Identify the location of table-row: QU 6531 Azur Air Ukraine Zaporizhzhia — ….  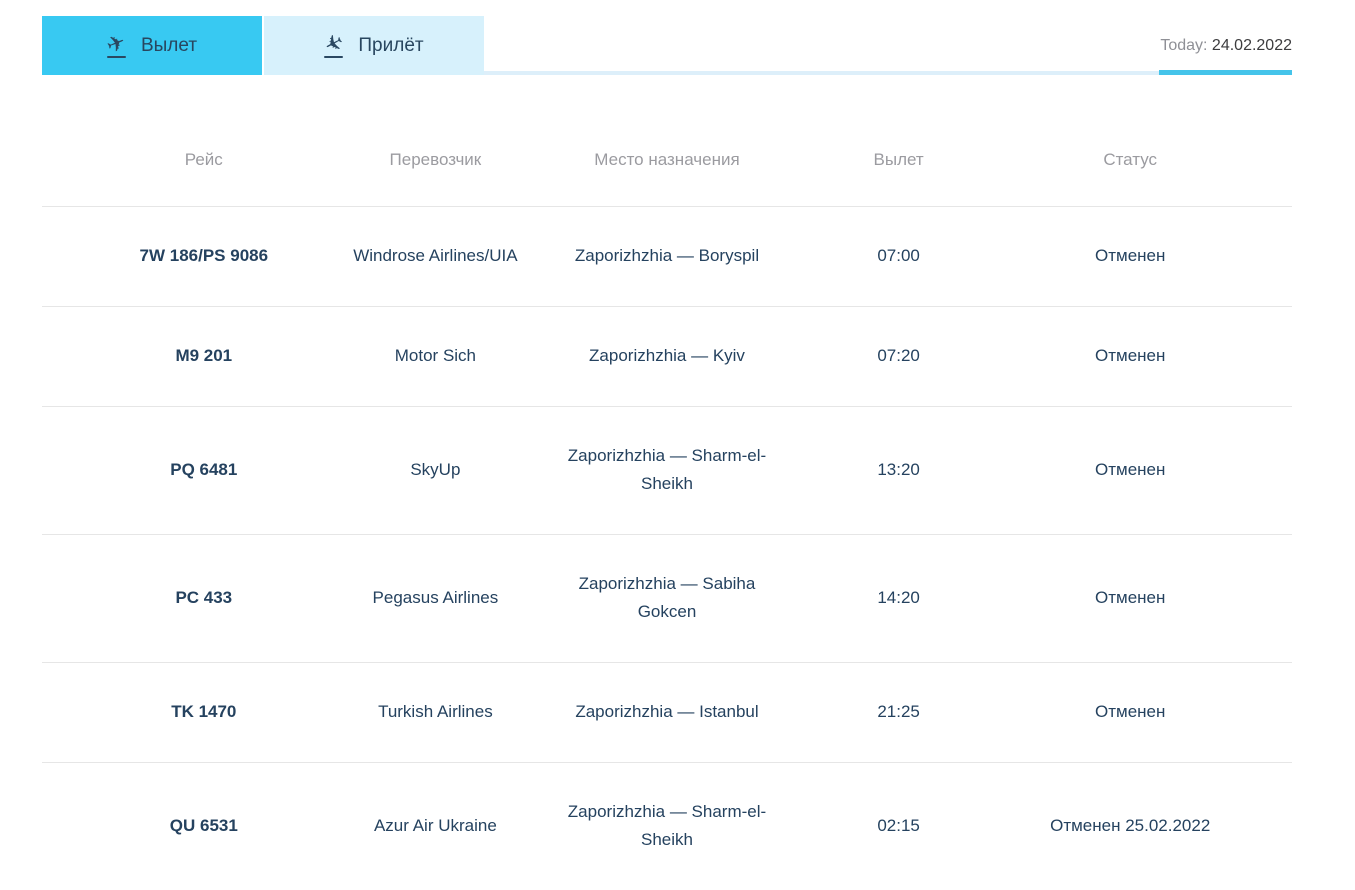
(667, 826).